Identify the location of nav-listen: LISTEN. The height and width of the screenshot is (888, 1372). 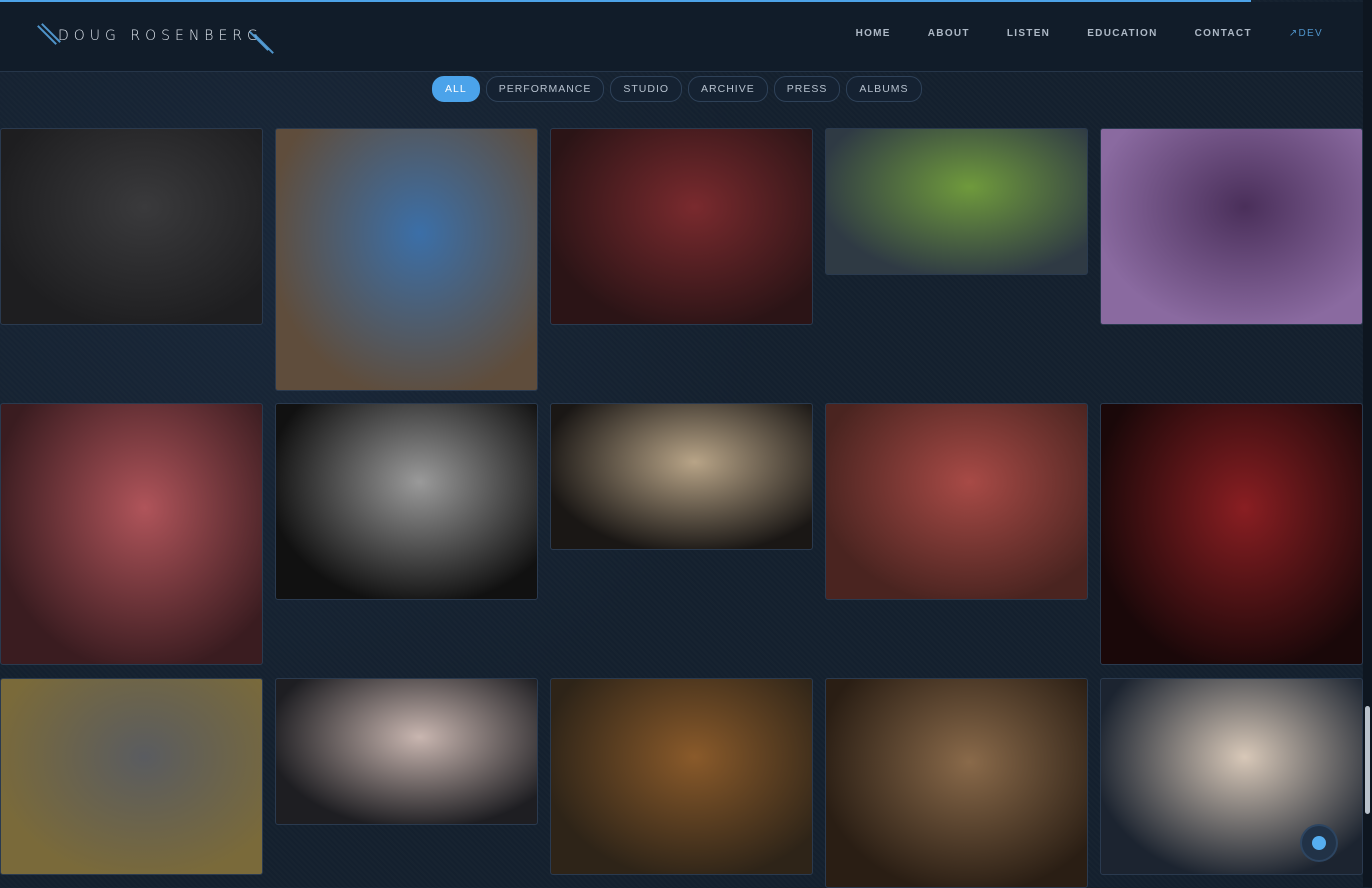
(1028, 33).